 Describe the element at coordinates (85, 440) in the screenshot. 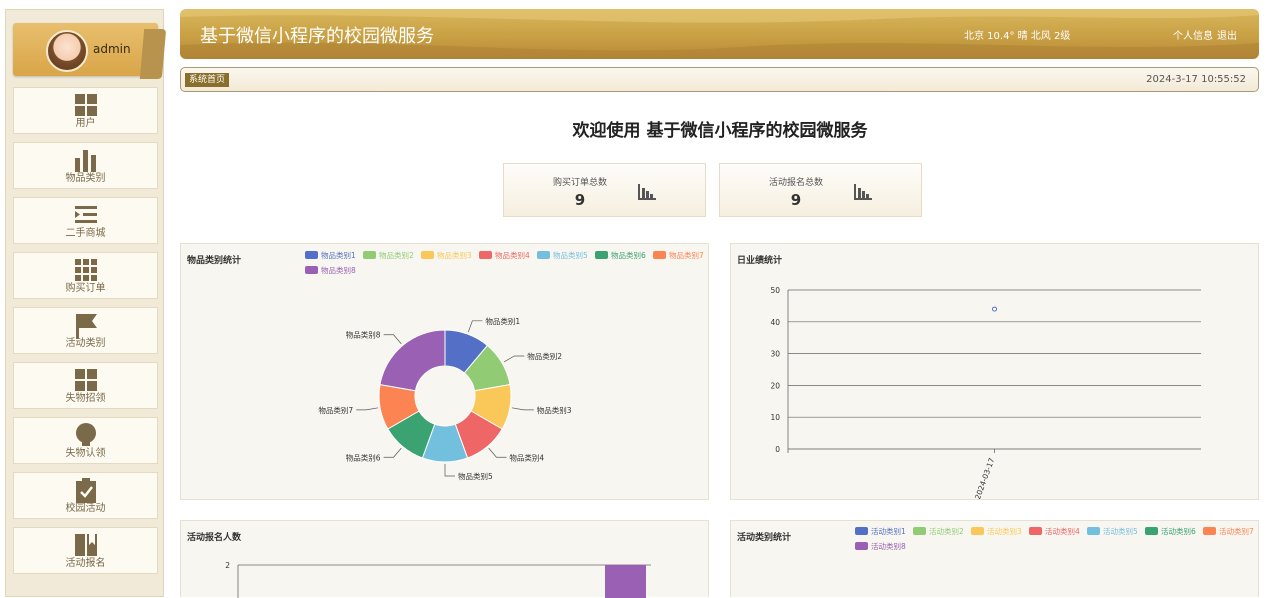

I see `sidebar-item-lost-claim: 失物认领` at that location.